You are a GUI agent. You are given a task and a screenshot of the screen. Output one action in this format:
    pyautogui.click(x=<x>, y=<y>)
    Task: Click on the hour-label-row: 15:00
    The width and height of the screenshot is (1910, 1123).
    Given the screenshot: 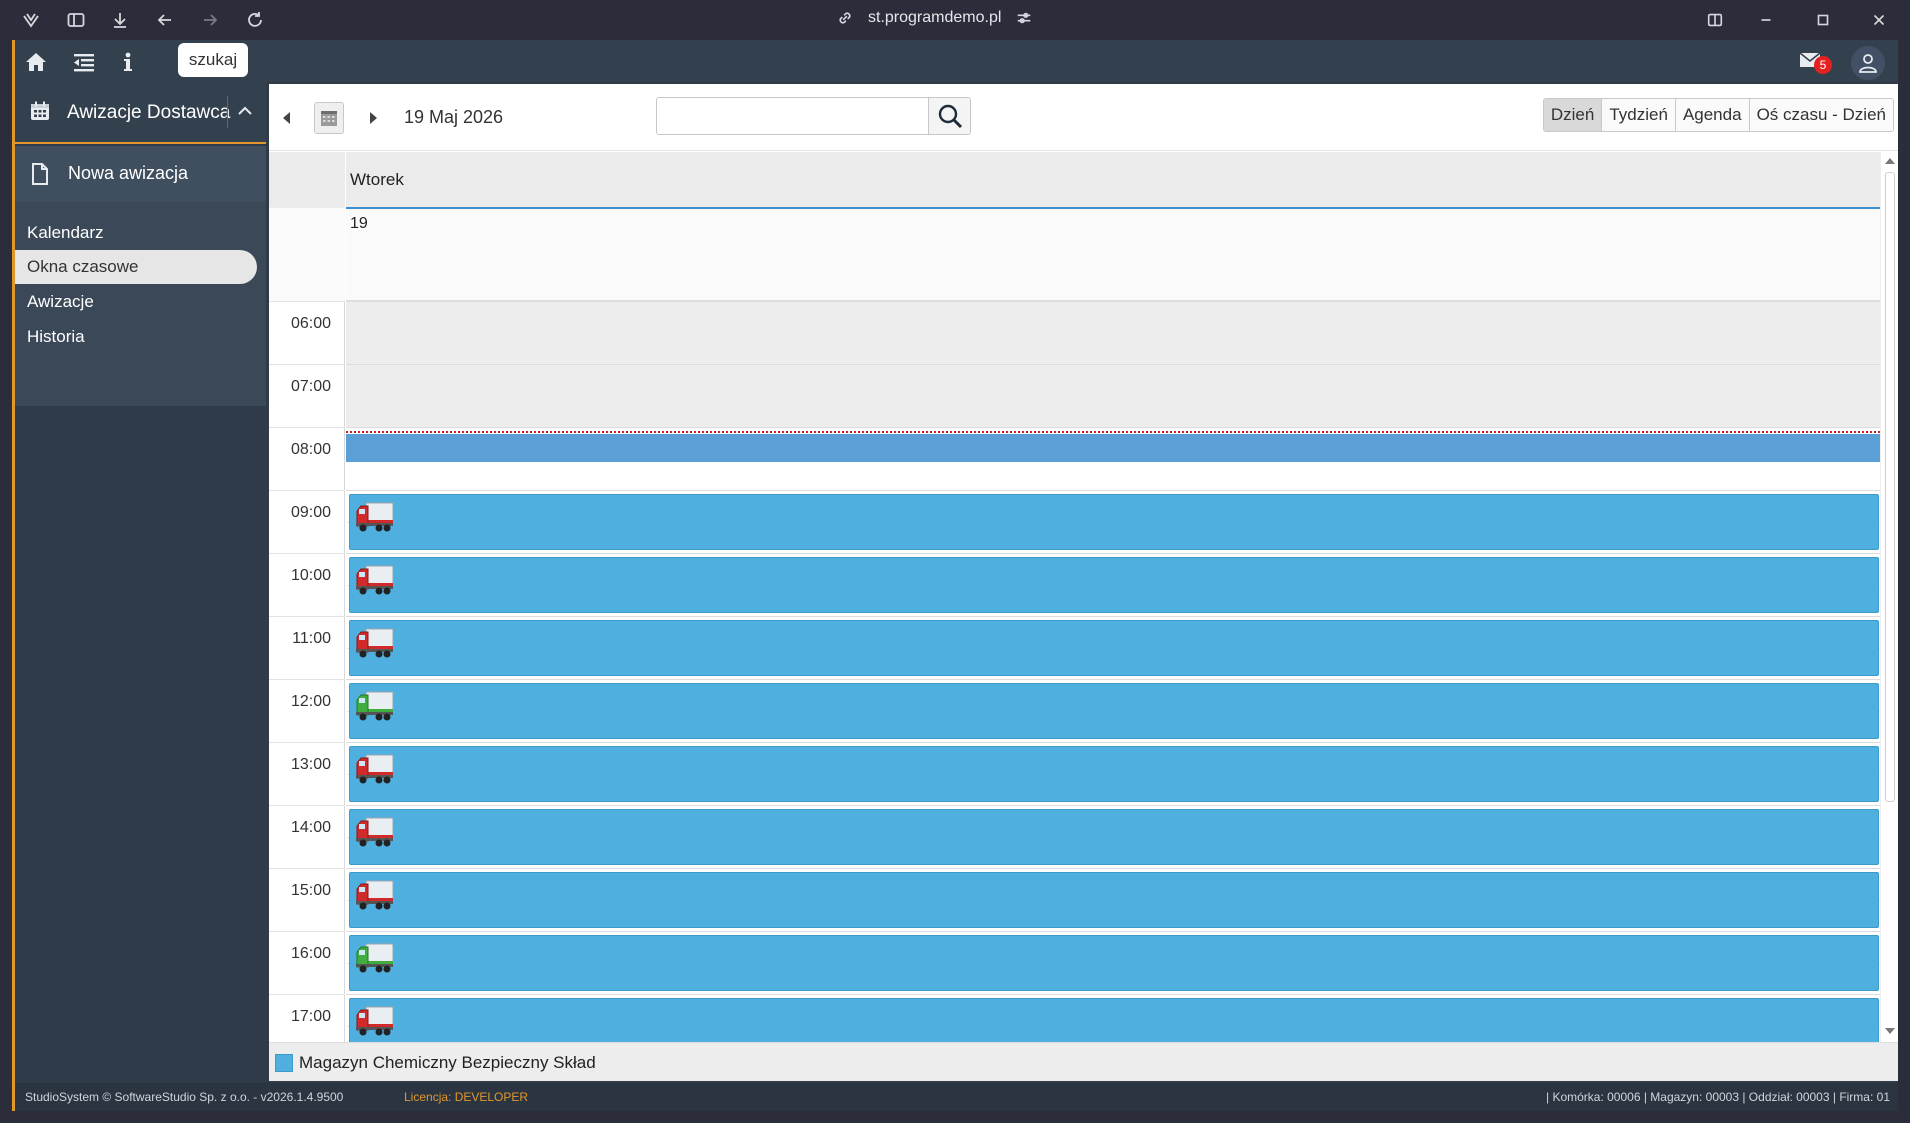 What is the action you would take?
    pyautogui.click(x=307, y=899)
    